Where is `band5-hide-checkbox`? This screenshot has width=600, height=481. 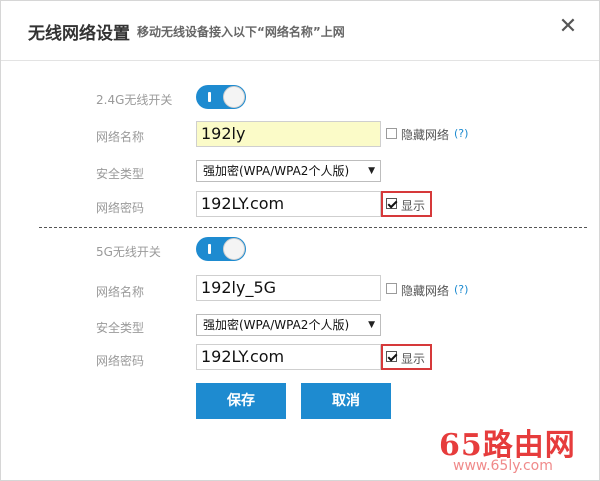 band5-hide-checkbox is located at coordinates (391, 288).